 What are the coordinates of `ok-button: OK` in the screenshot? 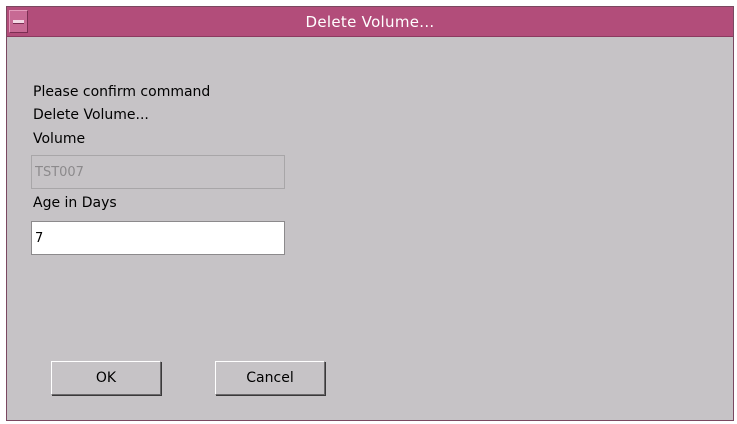 It's located at (106, 378).